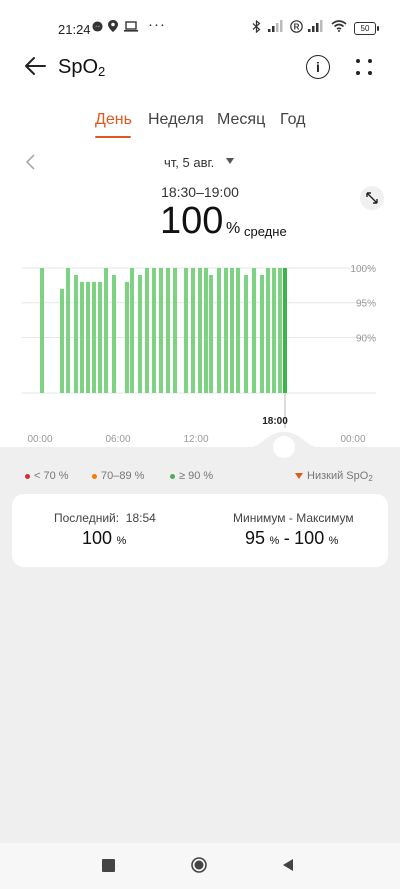  I want to click on range-value: 95 % - 100 %, so click(292, 538).